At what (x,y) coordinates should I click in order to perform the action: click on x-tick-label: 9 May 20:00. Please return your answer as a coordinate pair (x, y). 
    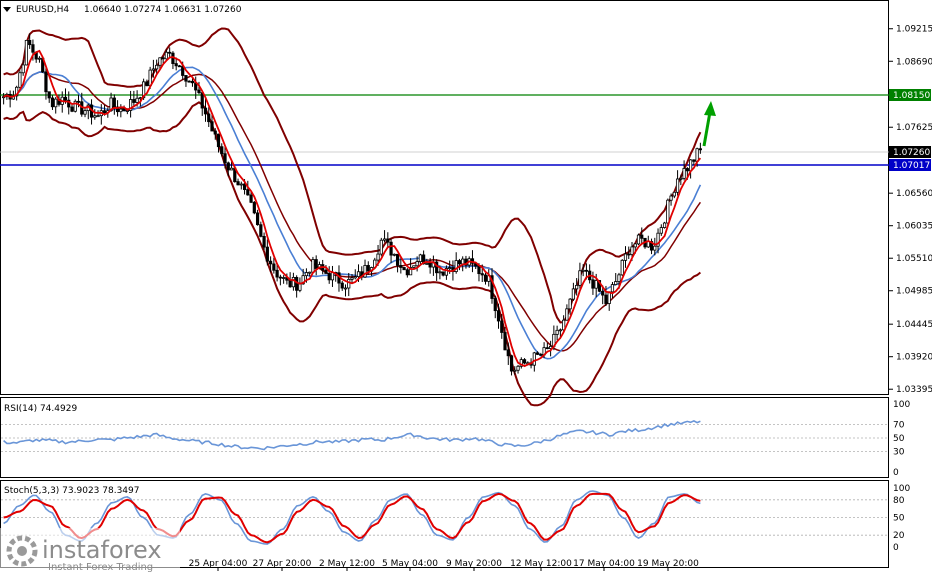
    Looking at the image, I should click on (474, 564).